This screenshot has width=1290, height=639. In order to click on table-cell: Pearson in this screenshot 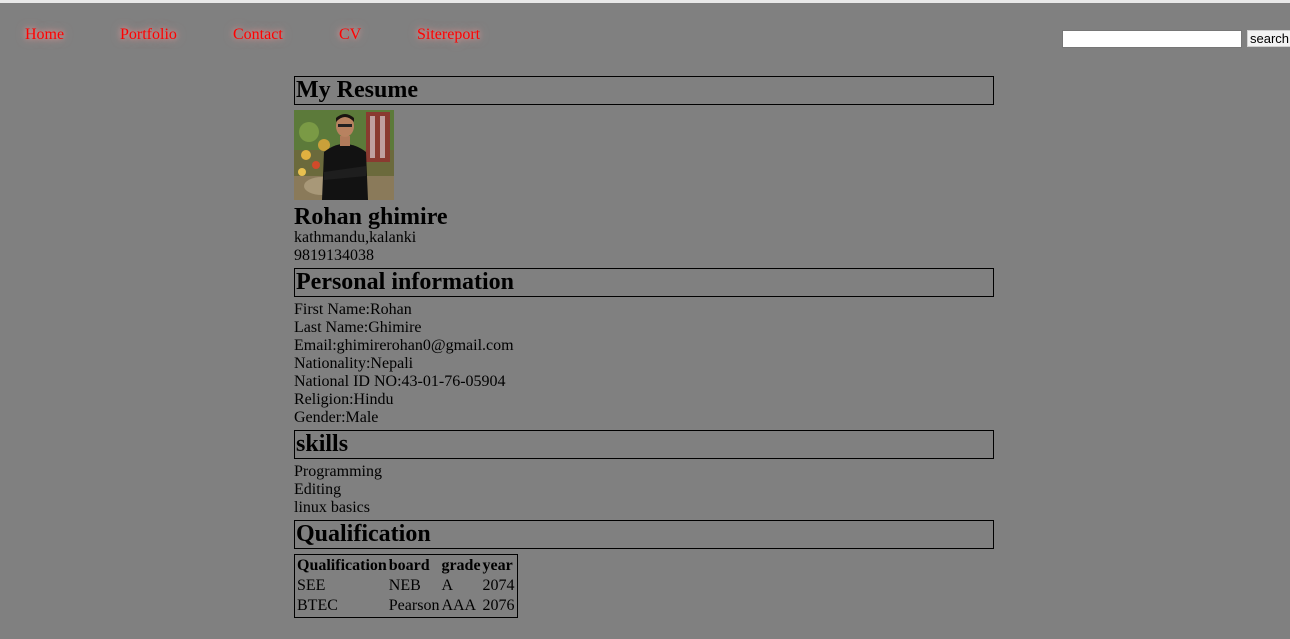, I will do `click(414, 605)`.